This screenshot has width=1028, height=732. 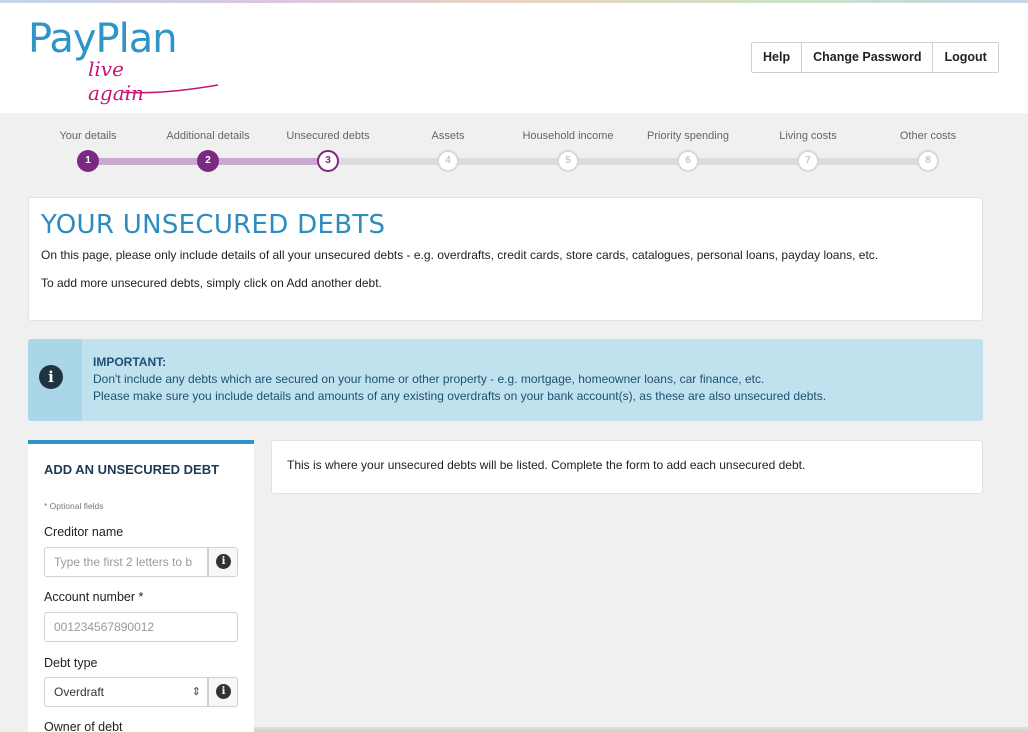 I want to click on owner-of-debt-label: Owner of debt, so click(x=83, y=726).